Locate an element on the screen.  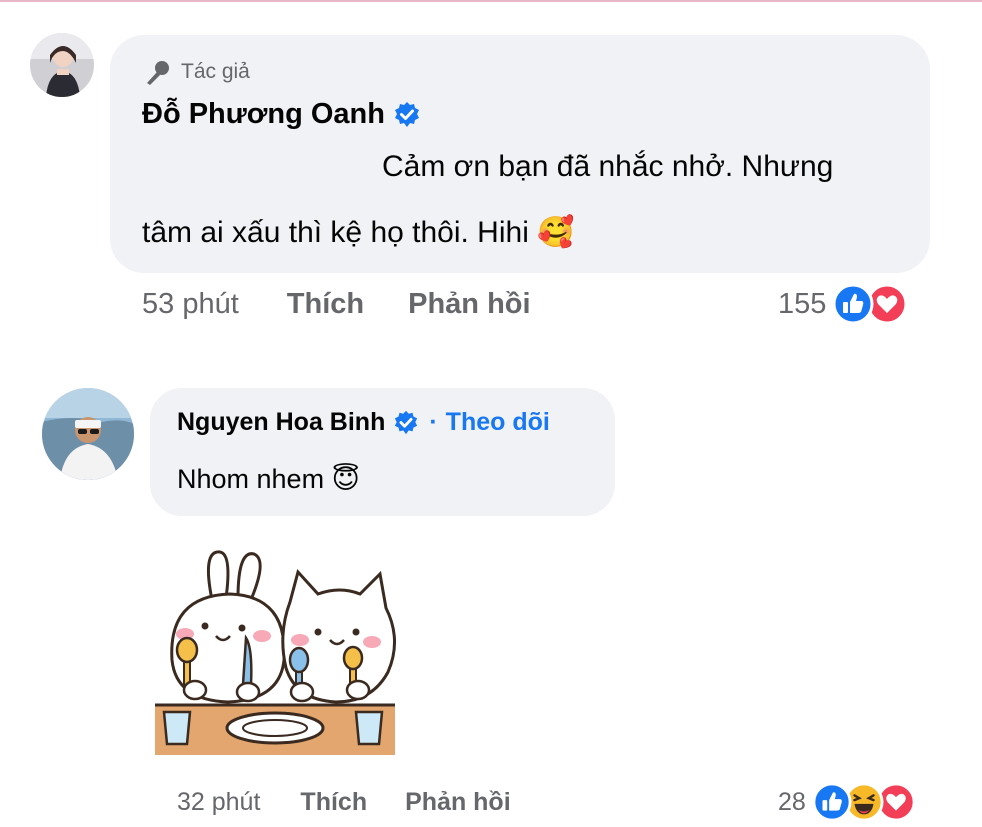
smiling-face-with-halo-emoji: 😇 is located at coordinates (345, 479).